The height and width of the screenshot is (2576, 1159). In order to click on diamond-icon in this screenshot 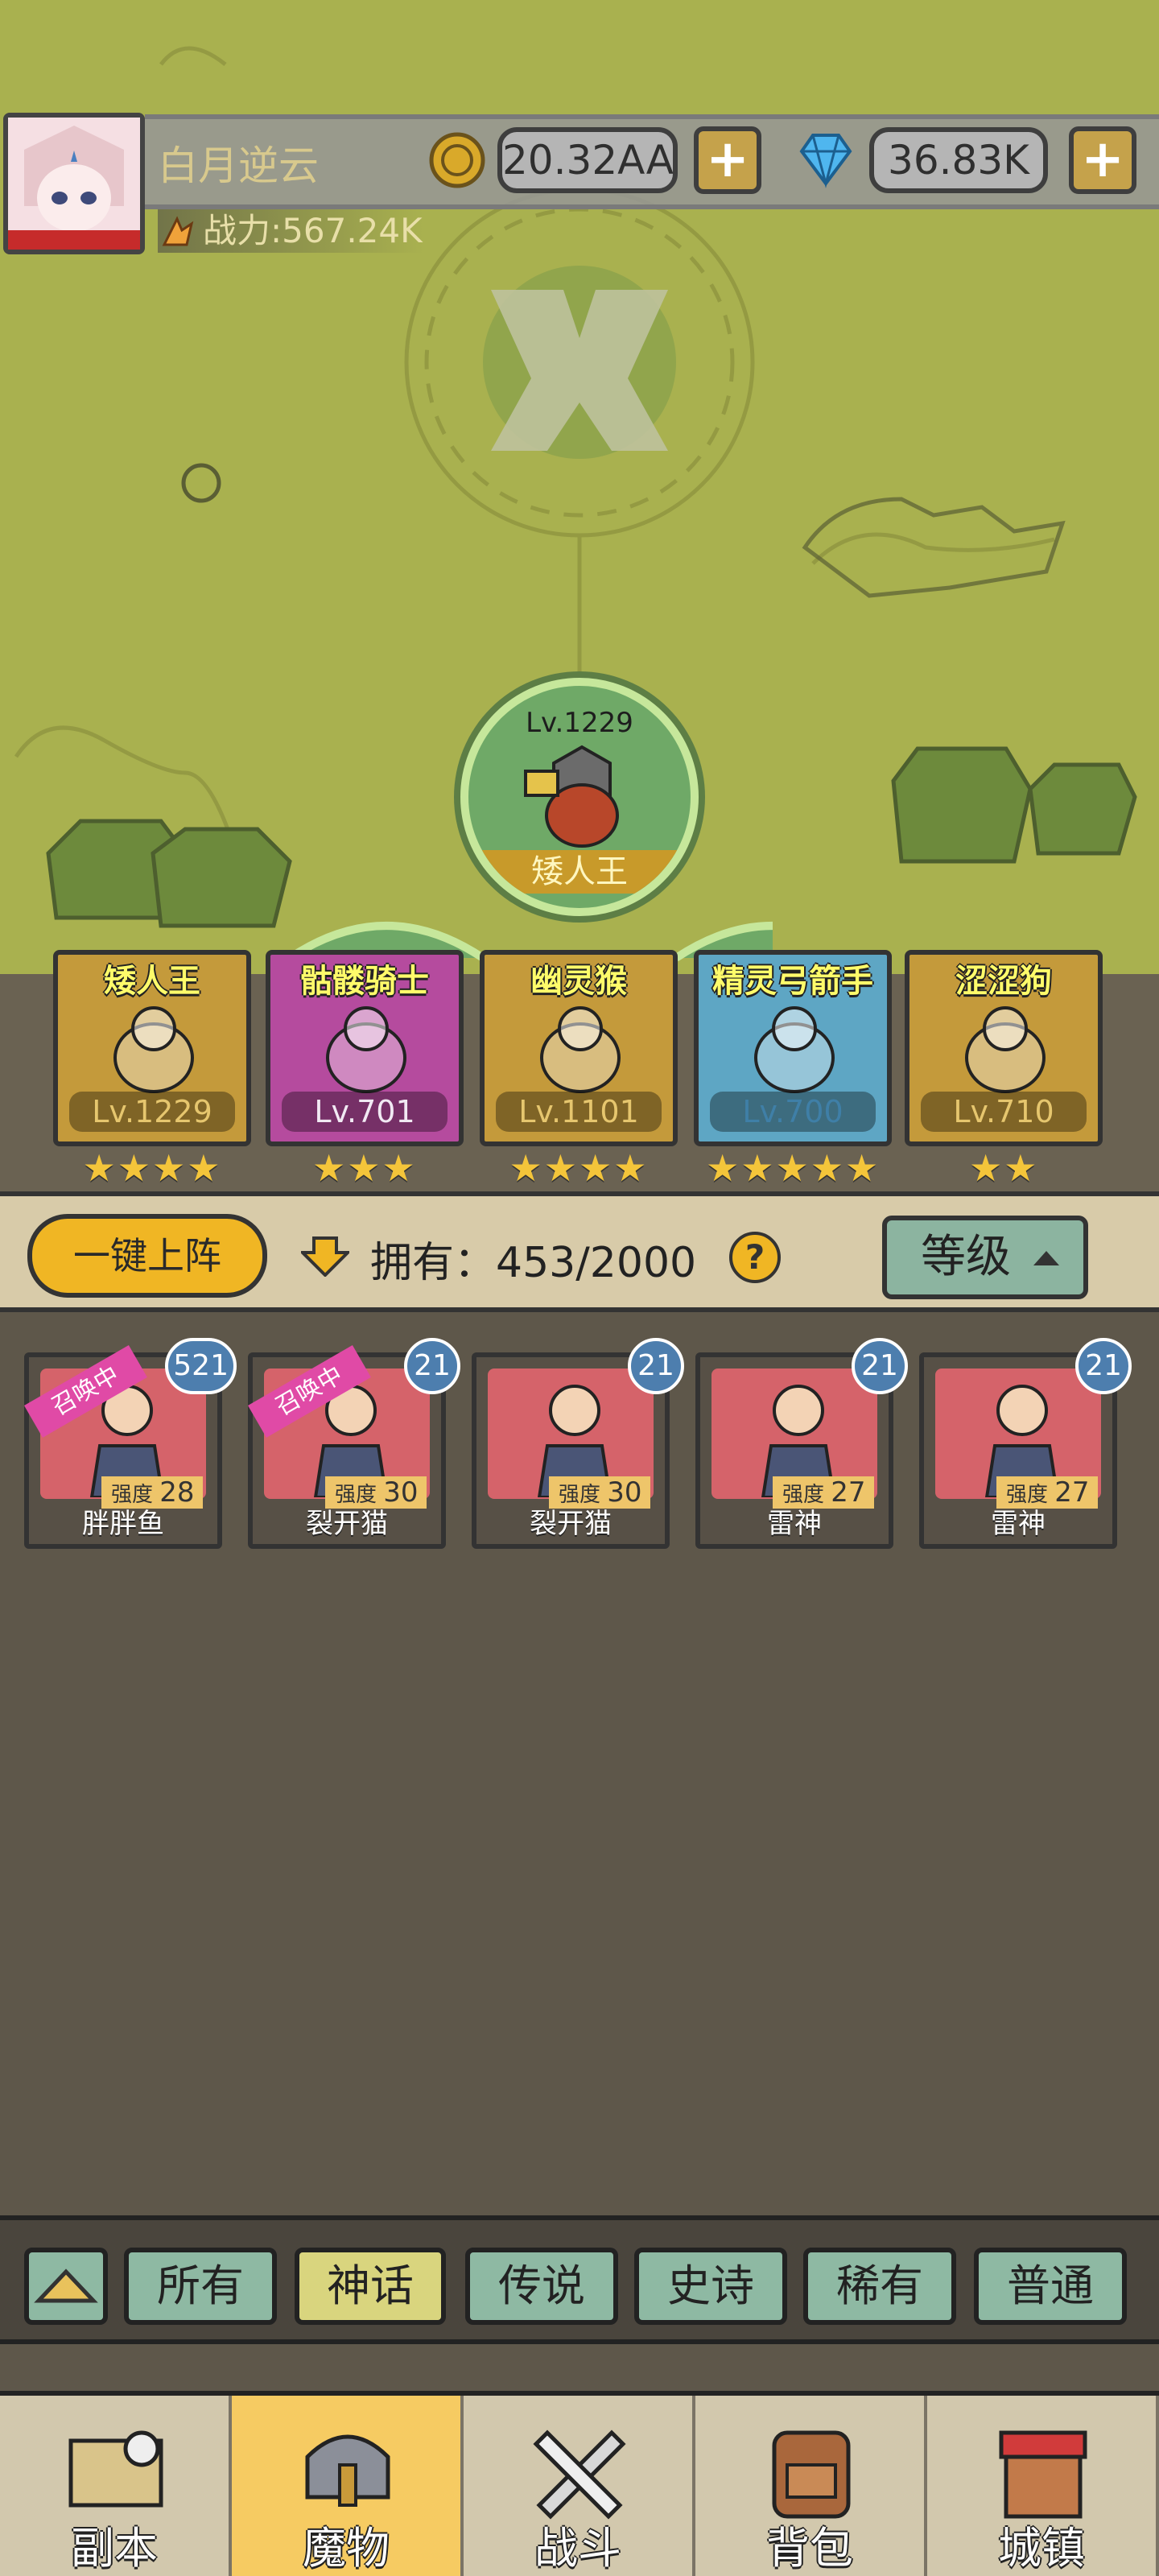, I will do `click(825, 161)`.